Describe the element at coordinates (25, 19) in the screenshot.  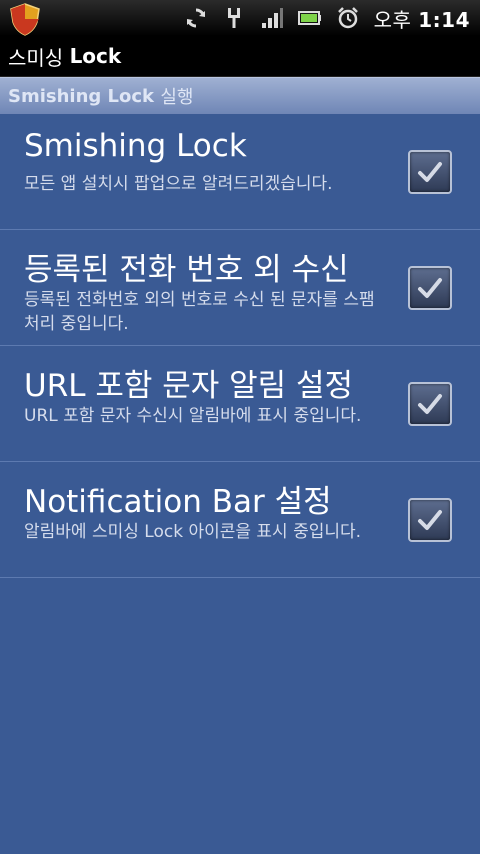
I see `shield-app-icon` at that location.